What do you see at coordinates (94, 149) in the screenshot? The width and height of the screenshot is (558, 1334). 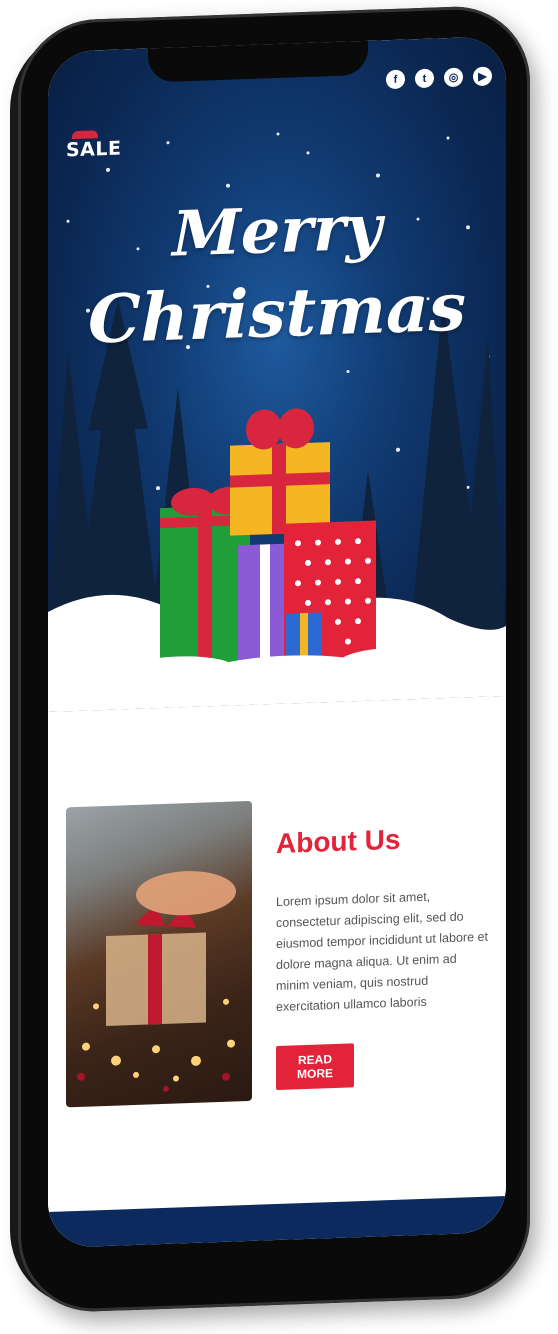 I see `logo-text: SALE` at bounding box center [94, 149].